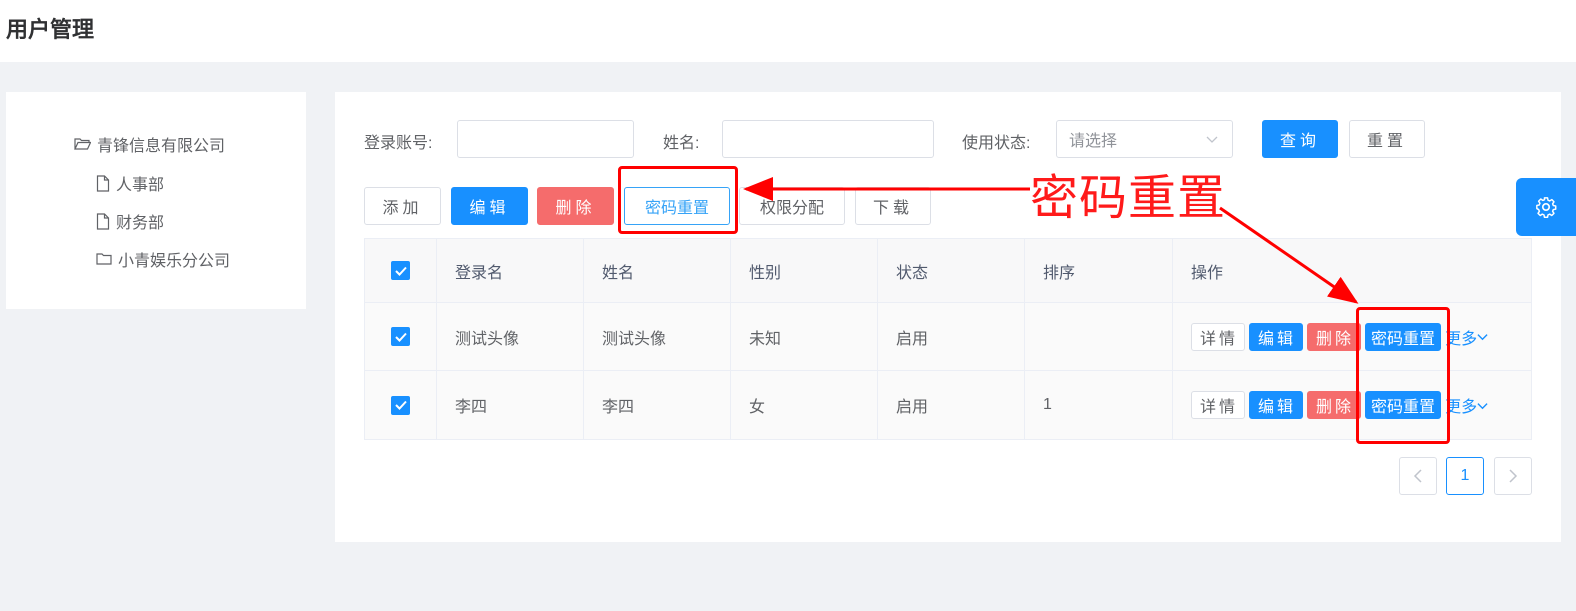  I want to click on annotation-arrow-down, so click(1289, 255).